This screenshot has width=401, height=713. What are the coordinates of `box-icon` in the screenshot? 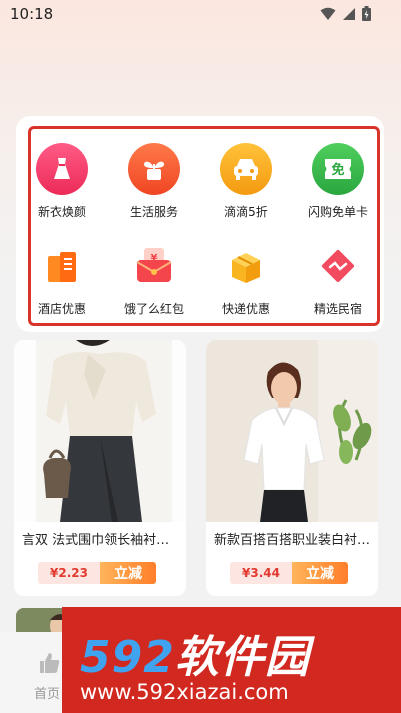 It's located at (246, 266).